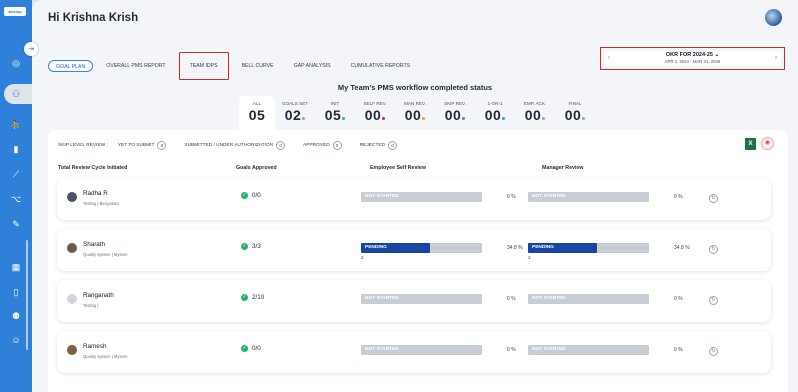  I want to click on stat-final: FINAL 00, so click(575, 113).